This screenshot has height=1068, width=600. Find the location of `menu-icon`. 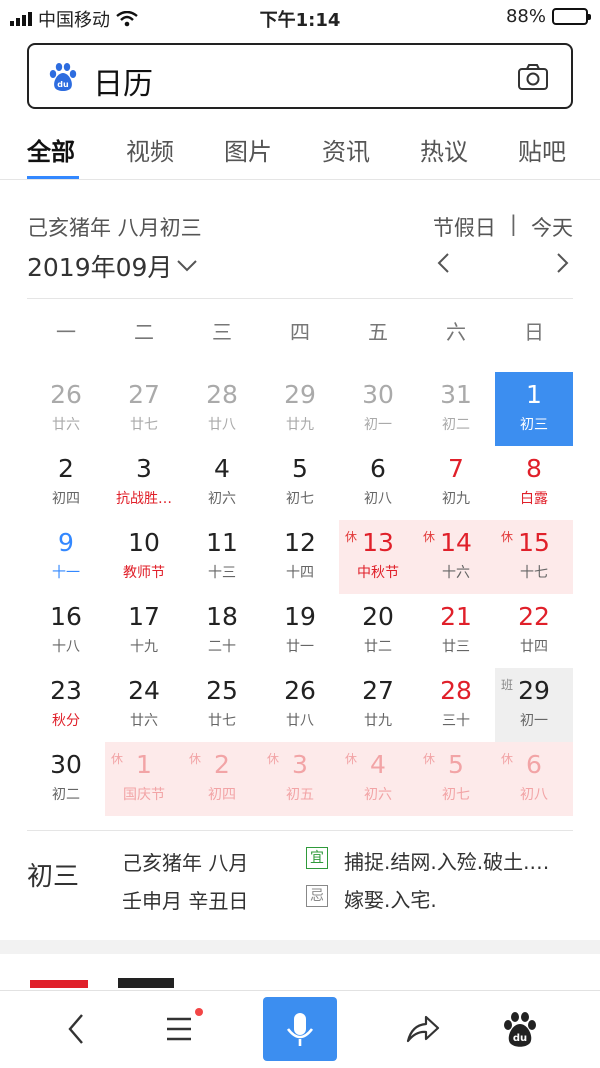

menu-icon is located at coordinates (180, 1029).